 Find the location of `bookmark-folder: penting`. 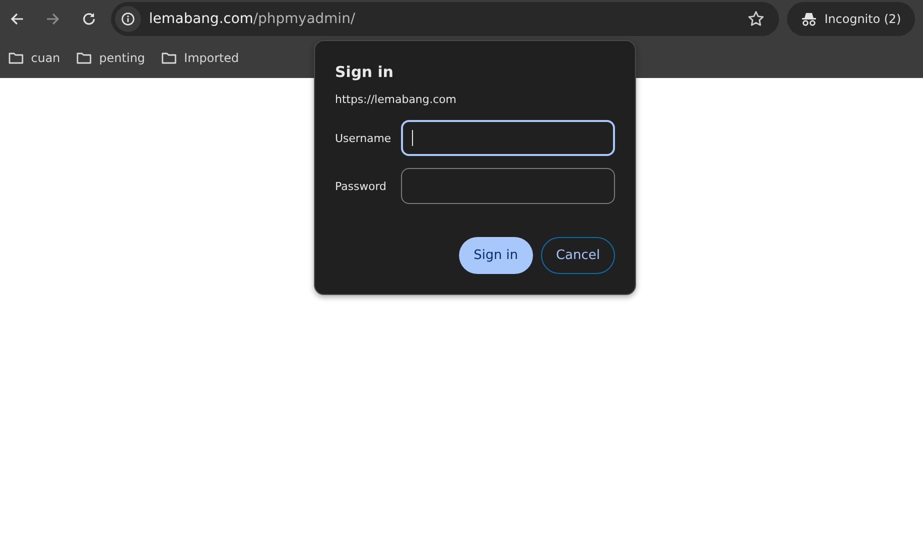

bookmark-folder: penting is located at coordinates (111, 58).